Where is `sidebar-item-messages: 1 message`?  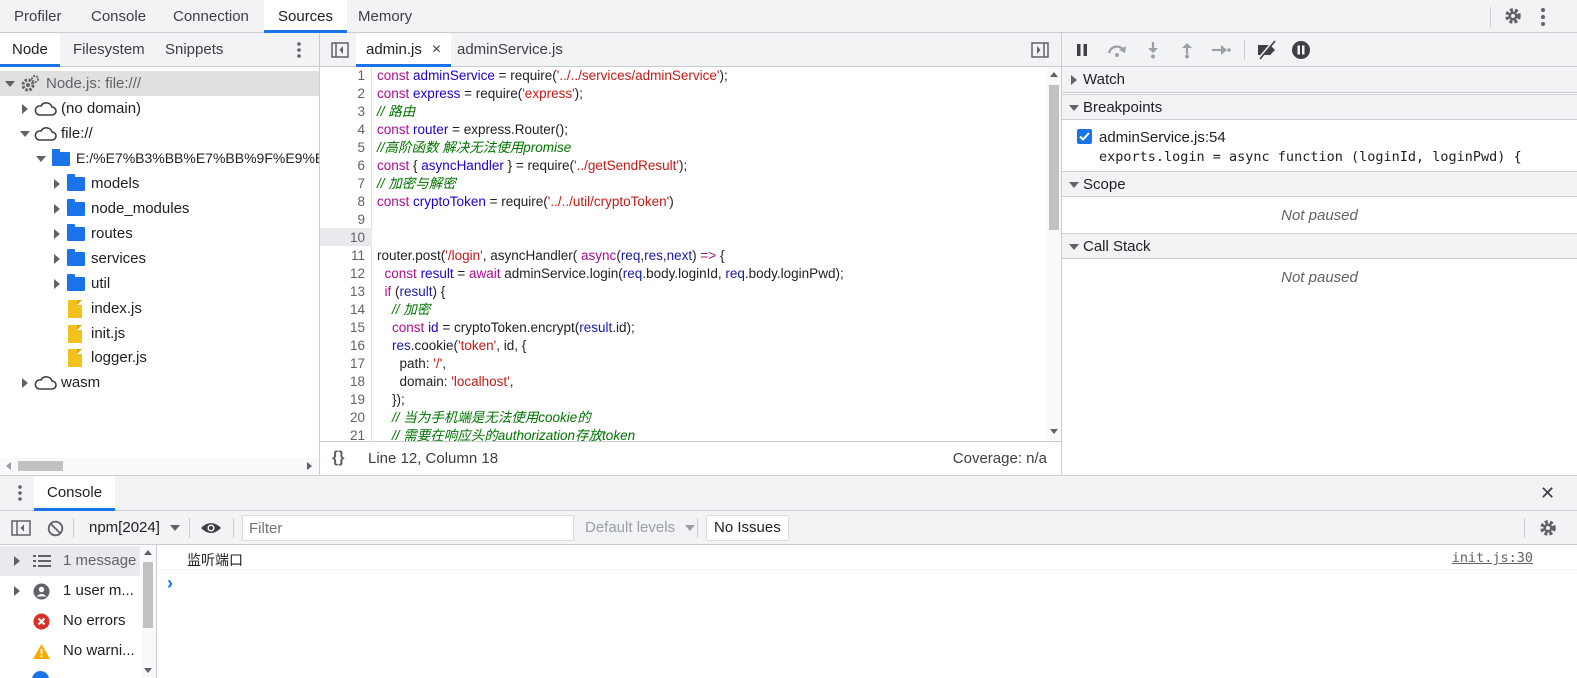
sidebar-item-messages: 1 message is located at coordinates (70, 561).